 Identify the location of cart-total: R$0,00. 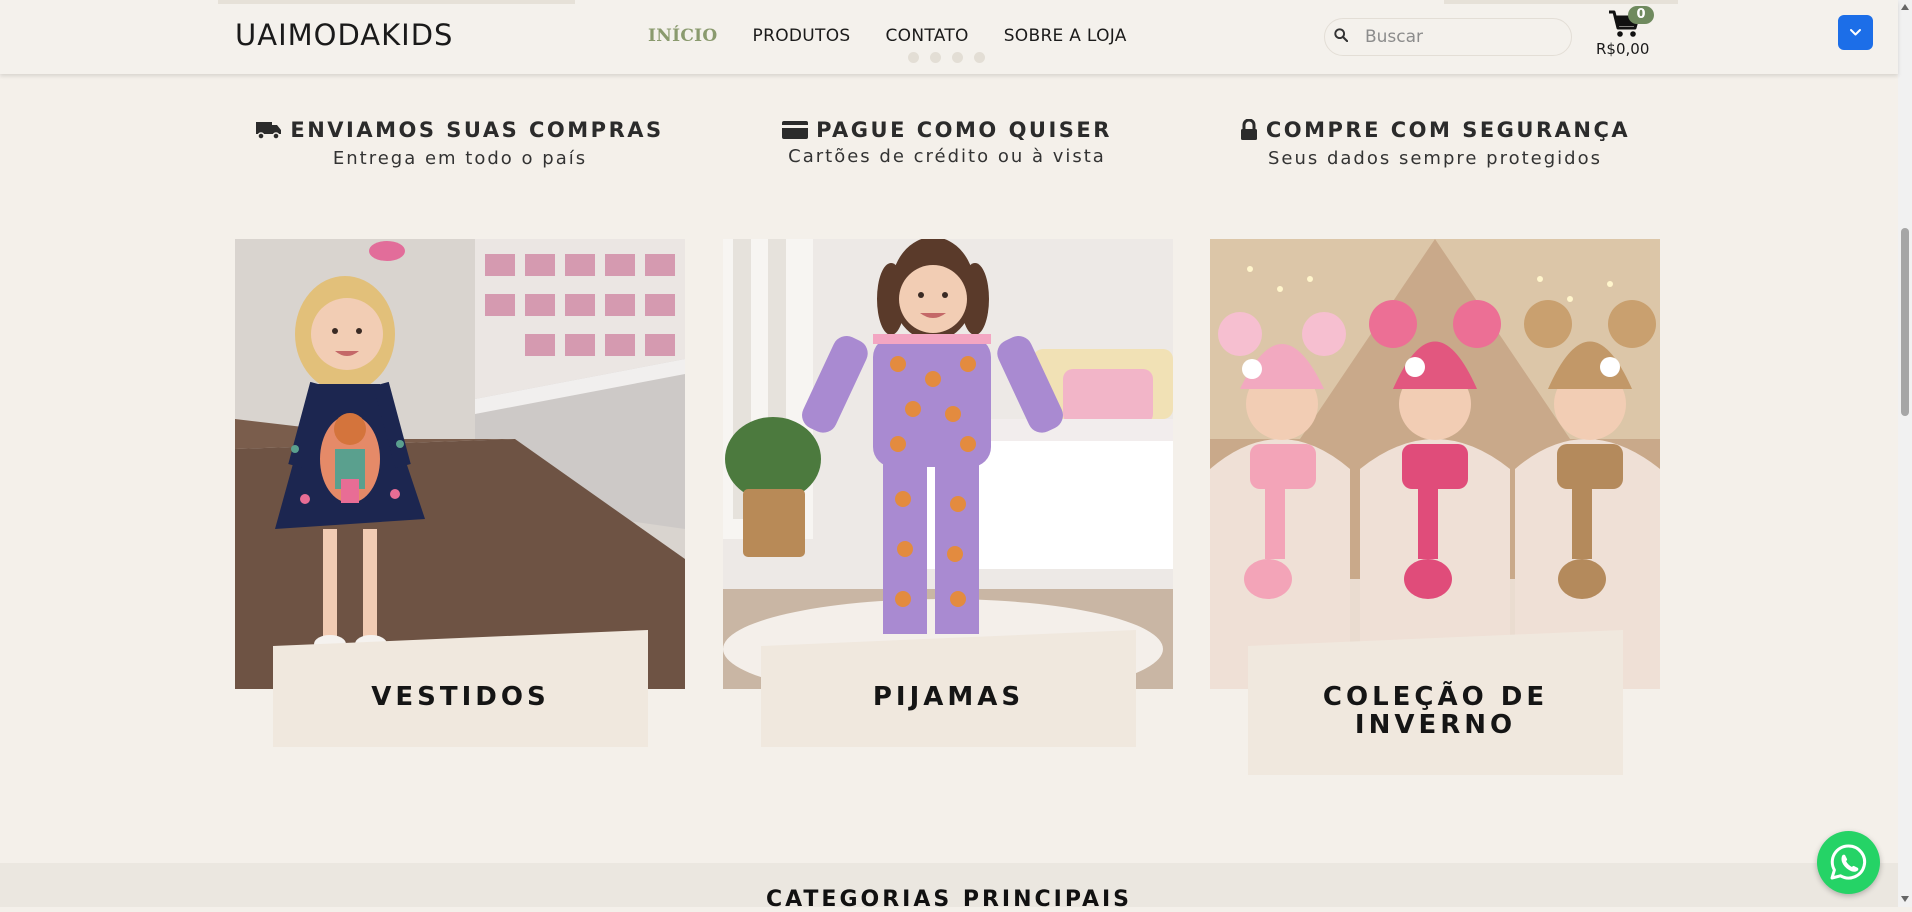
(1623, 49).